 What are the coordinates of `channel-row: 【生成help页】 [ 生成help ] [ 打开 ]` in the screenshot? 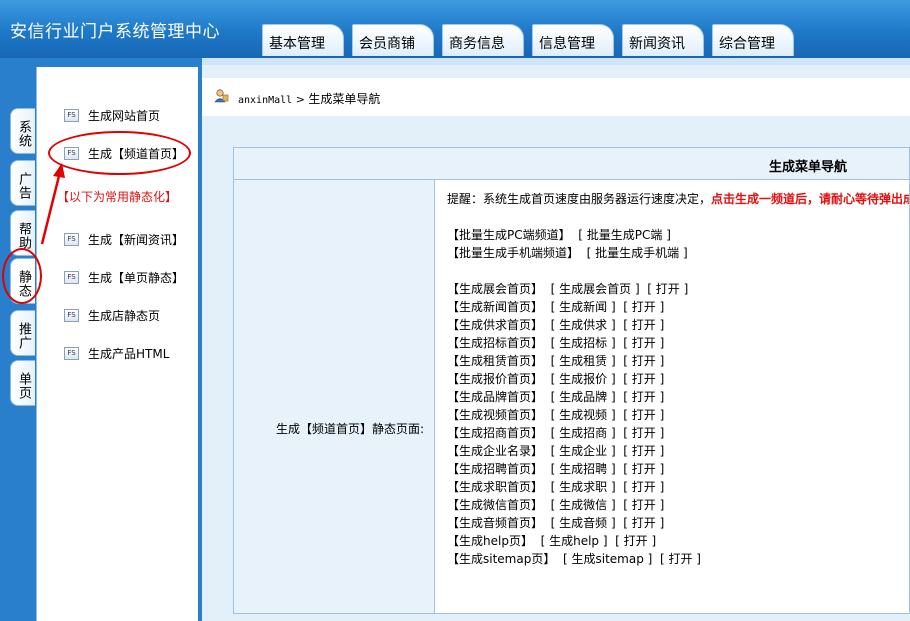 It's located at (551, 541).